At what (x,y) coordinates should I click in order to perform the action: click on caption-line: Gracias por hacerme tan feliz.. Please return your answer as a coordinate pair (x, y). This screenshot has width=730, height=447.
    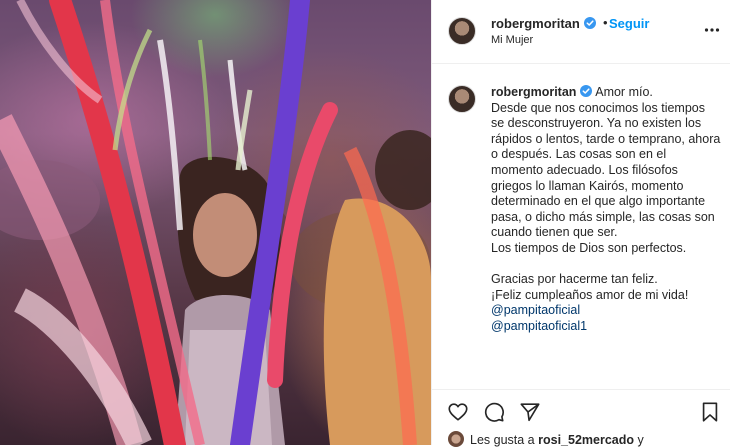
    Looking at the image, I should click on (574, 279).